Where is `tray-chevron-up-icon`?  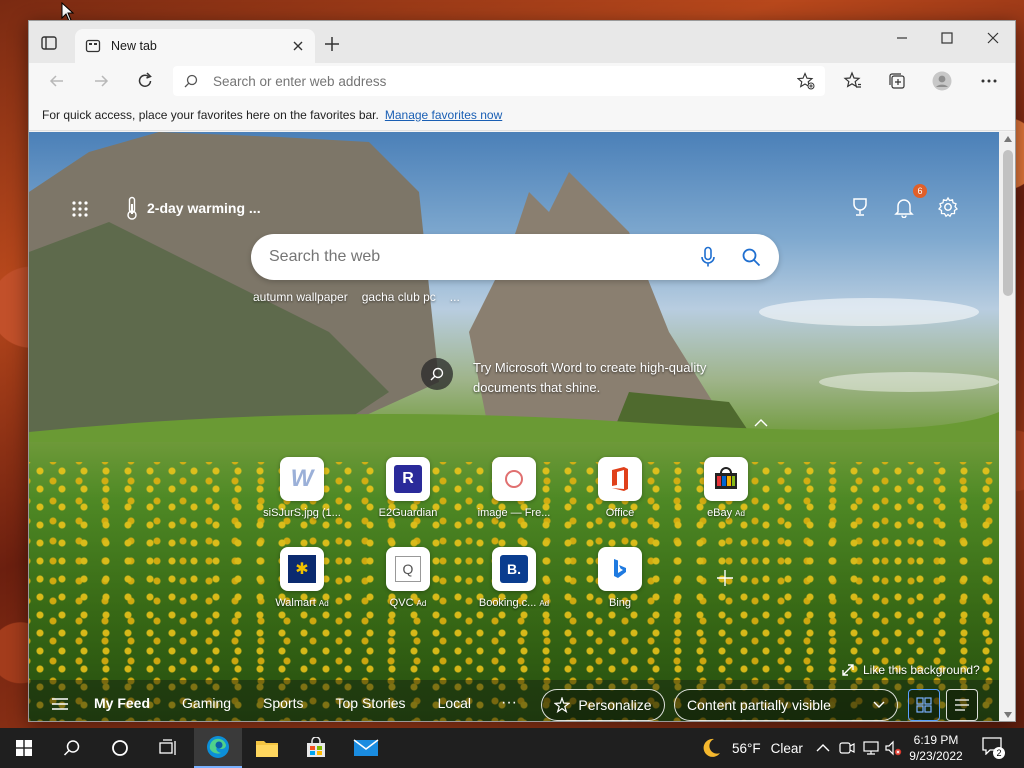 tray-chevron-up-icon is located at coordinates (823, 748).